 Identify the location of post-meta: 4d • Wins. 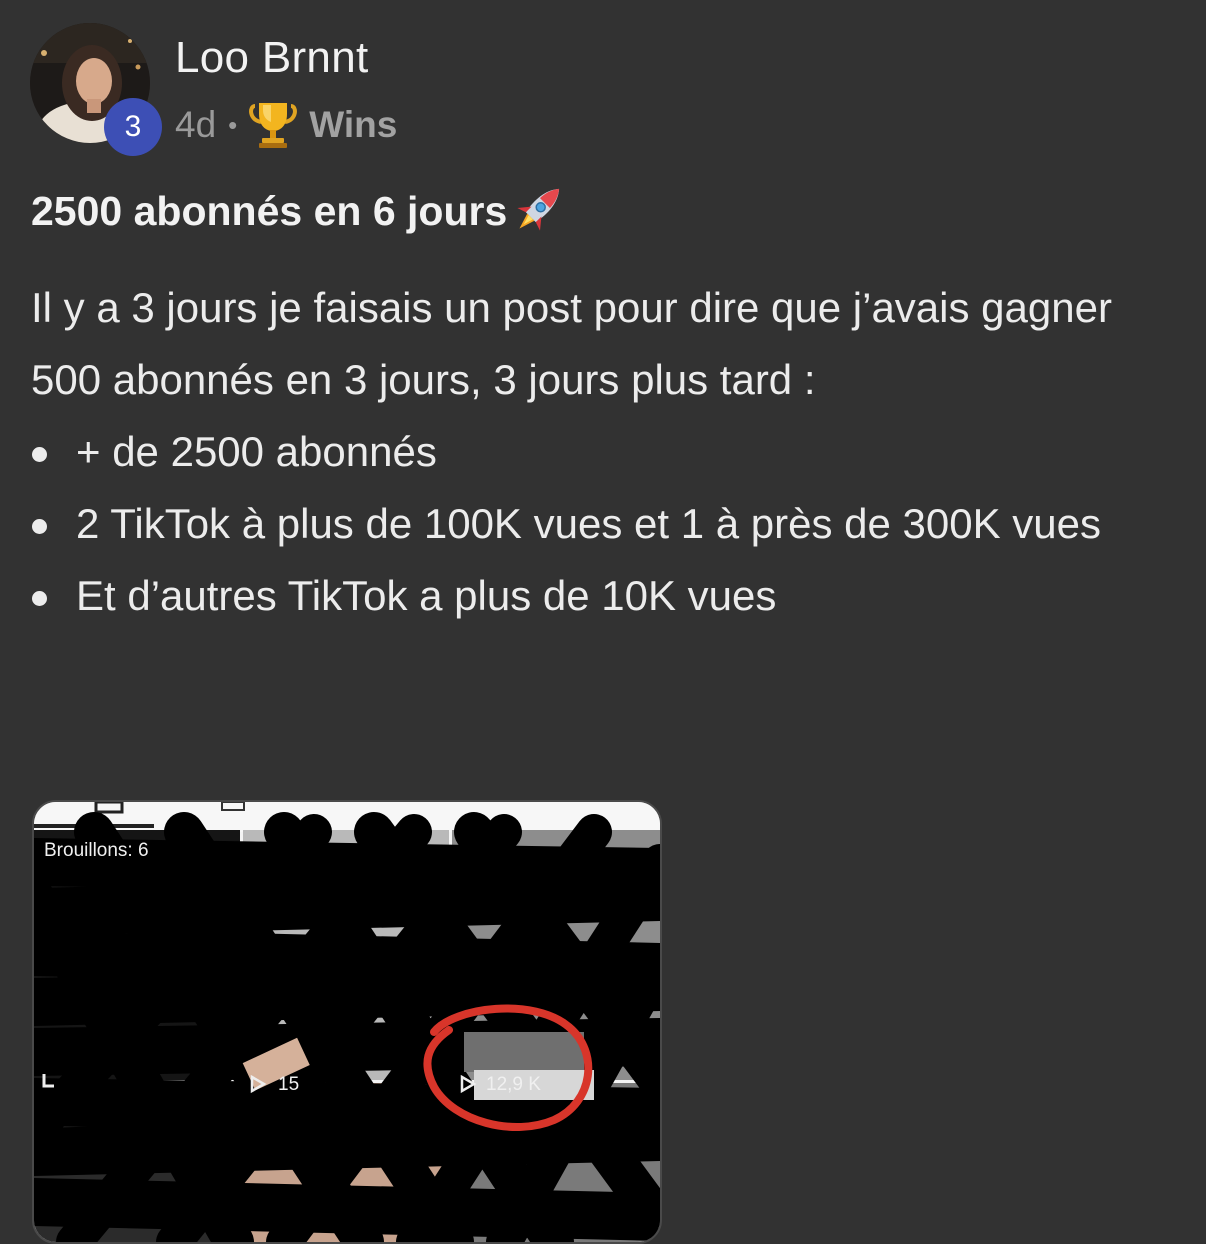
(286, 125).